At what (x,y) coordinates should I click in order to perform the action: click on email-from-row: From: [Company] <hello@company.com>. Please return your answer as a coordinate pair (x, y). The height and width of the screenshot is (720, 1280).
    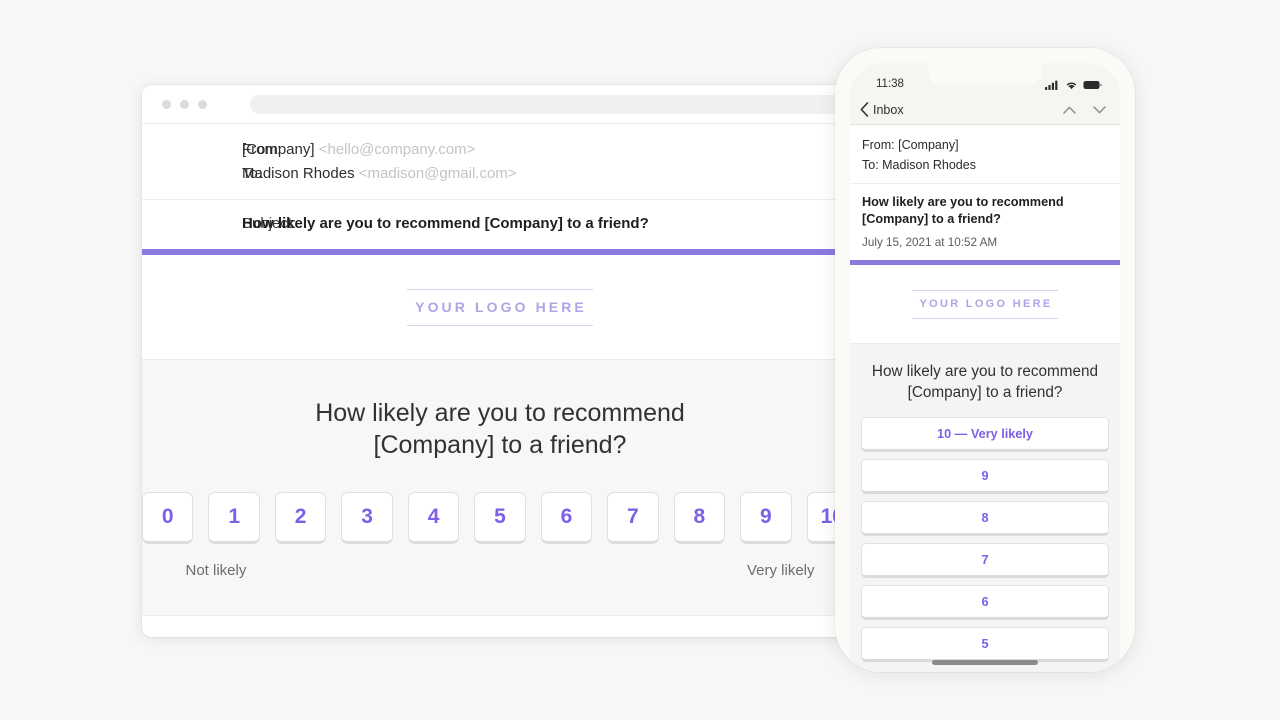
    Looking at the image, I should click on (500, 150).